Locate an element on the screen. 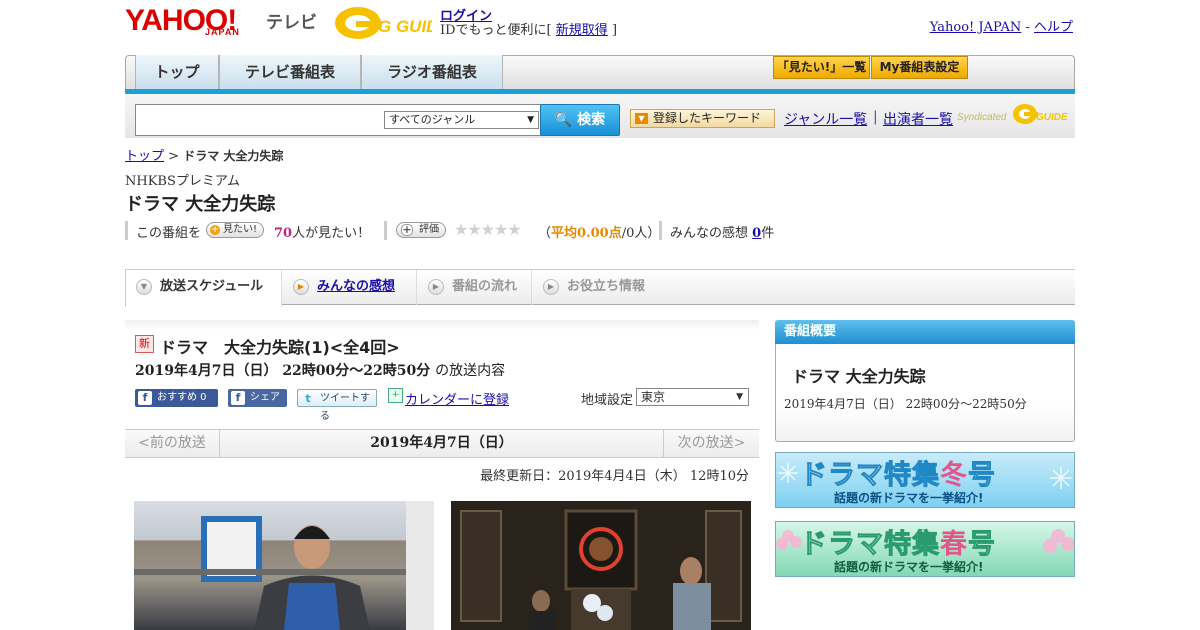 The width and height of the screenshot is (1200, 630). want-to-watch-button: + 見たい! is located at coordinates (235, 230).